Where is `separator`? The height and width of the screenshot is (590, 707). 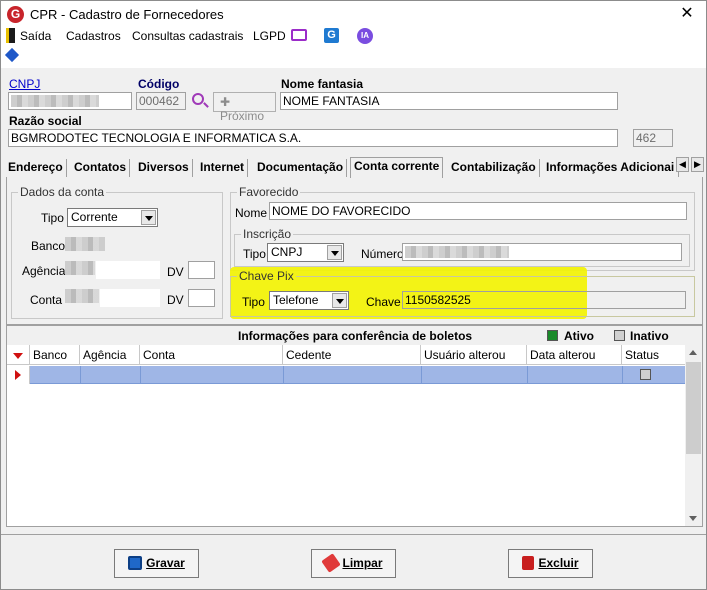 separator is located at coordinates (353, 534).